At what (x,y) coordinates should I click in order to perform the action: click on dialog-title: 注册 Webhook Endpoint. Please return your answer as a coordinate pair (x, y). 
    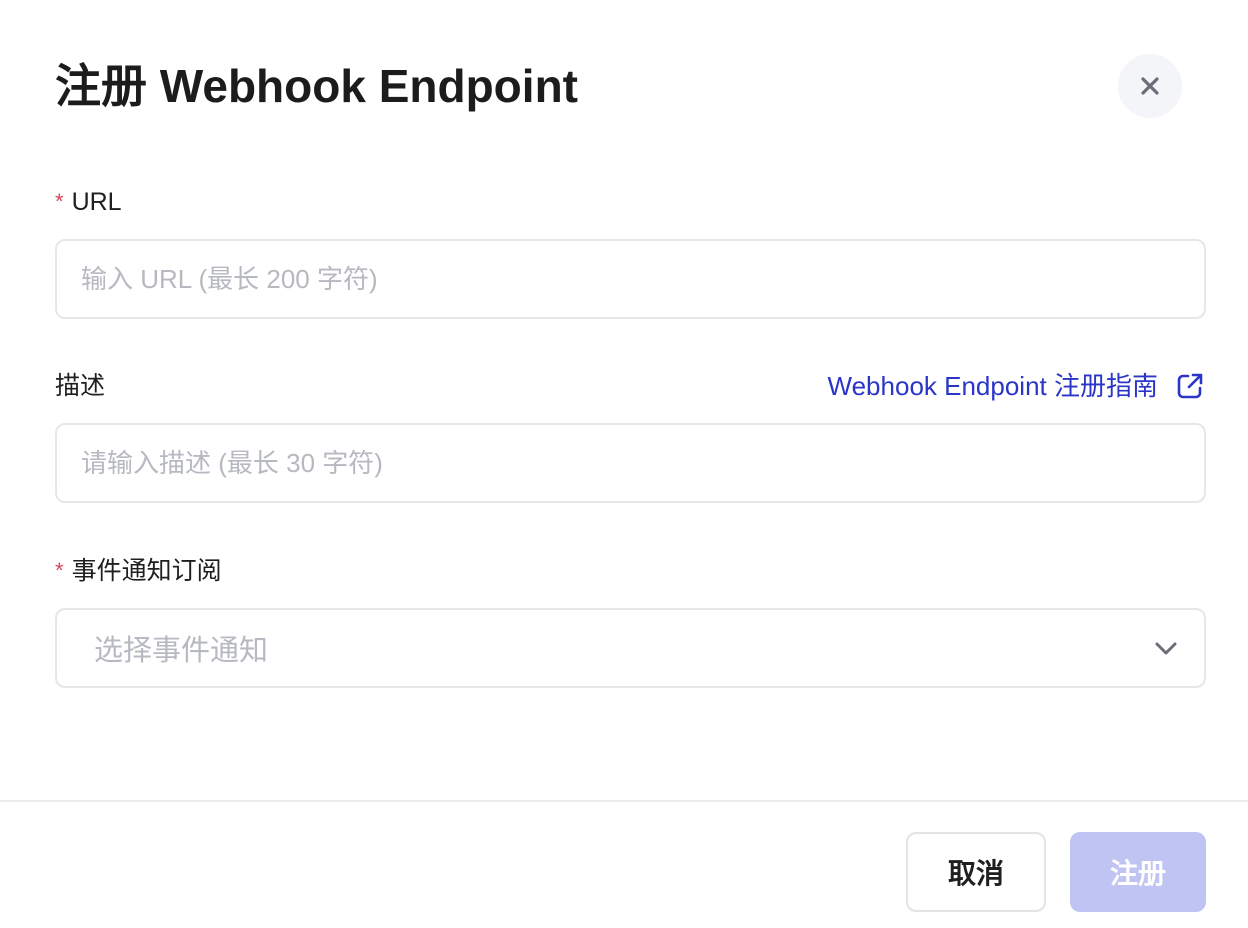
    Looking at the image, I should click on (316, 86).